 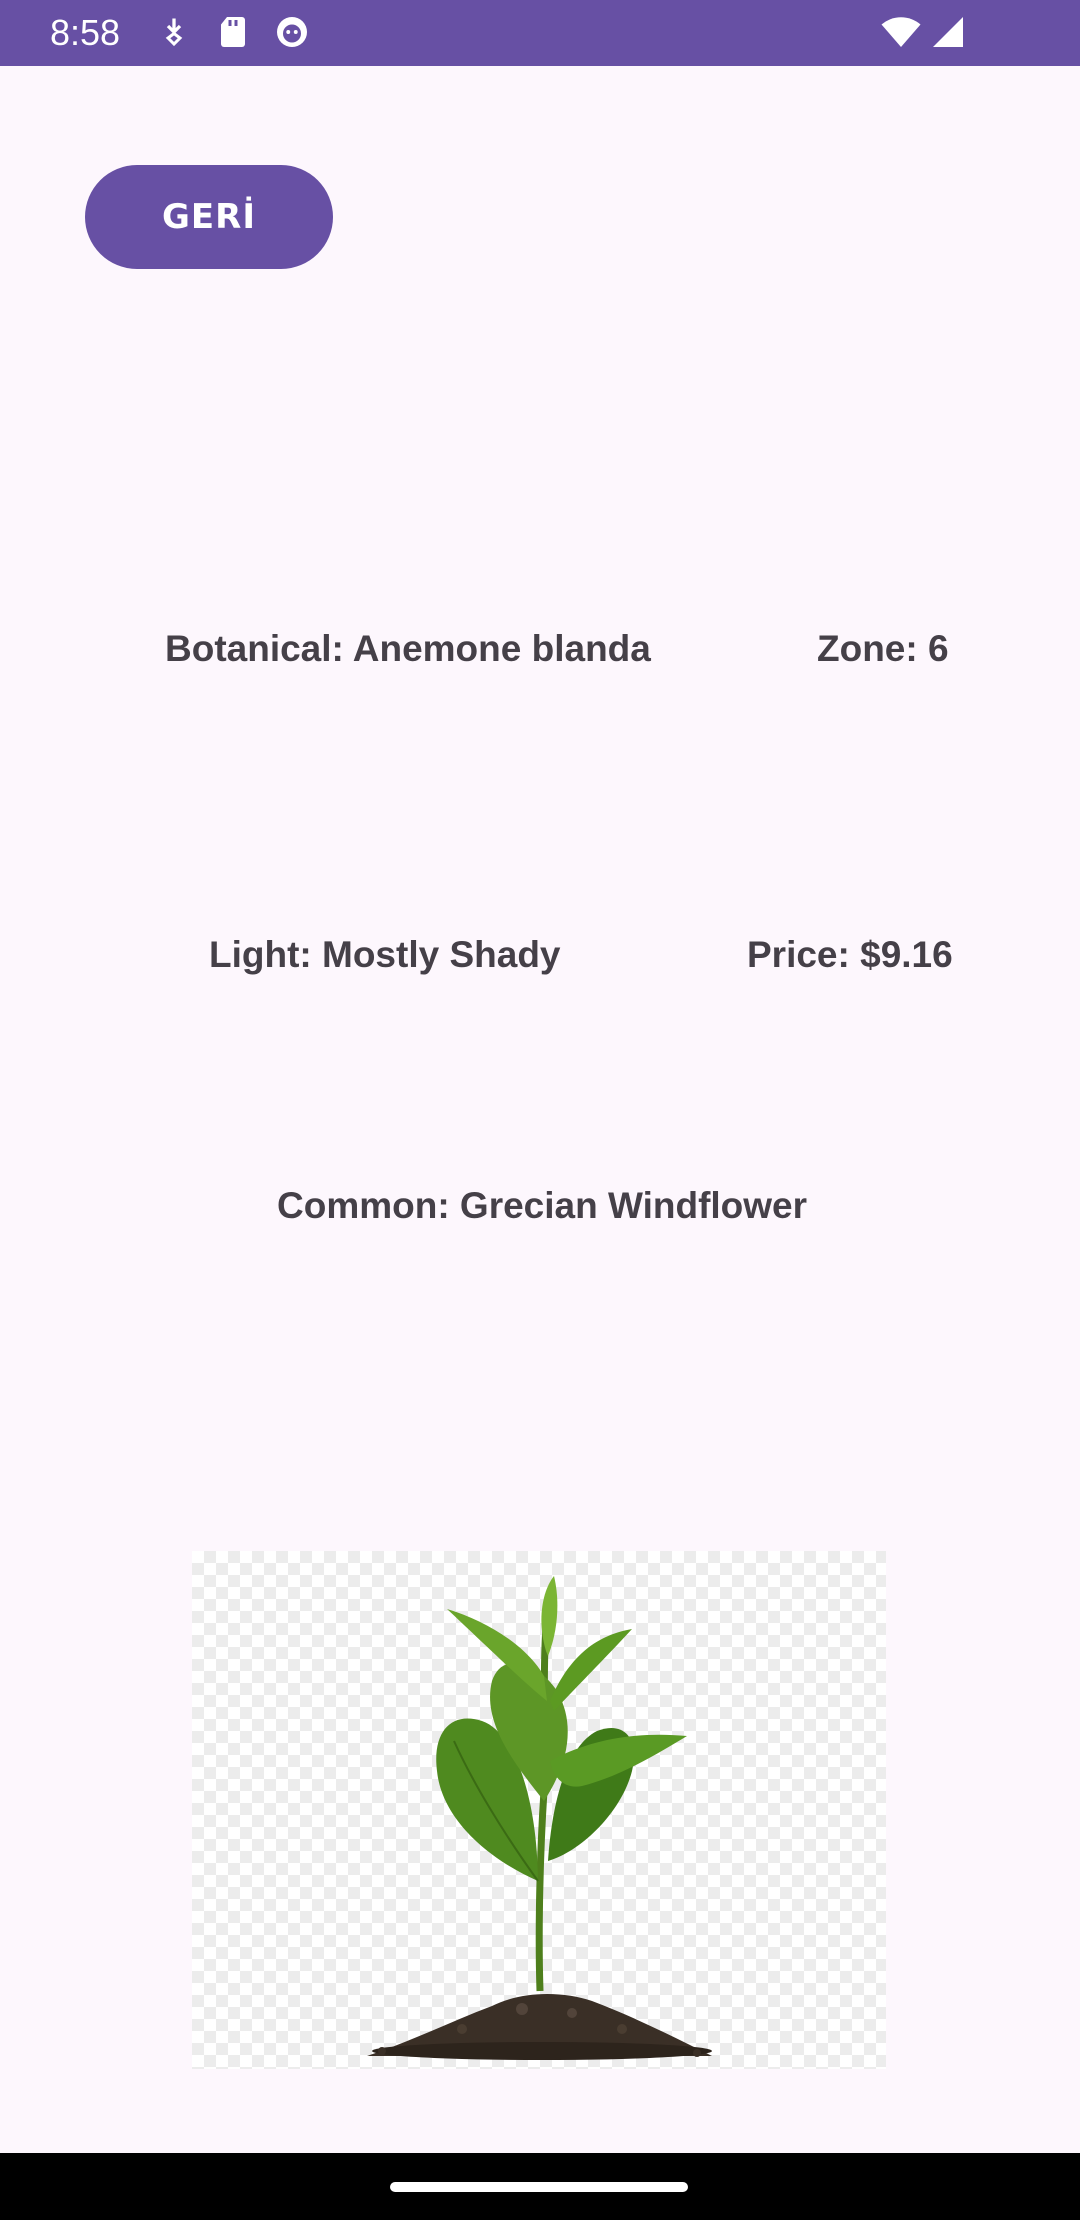 I want to click on common-name-label: Common: Grecian Windflower, so click(x=542, y=1205).